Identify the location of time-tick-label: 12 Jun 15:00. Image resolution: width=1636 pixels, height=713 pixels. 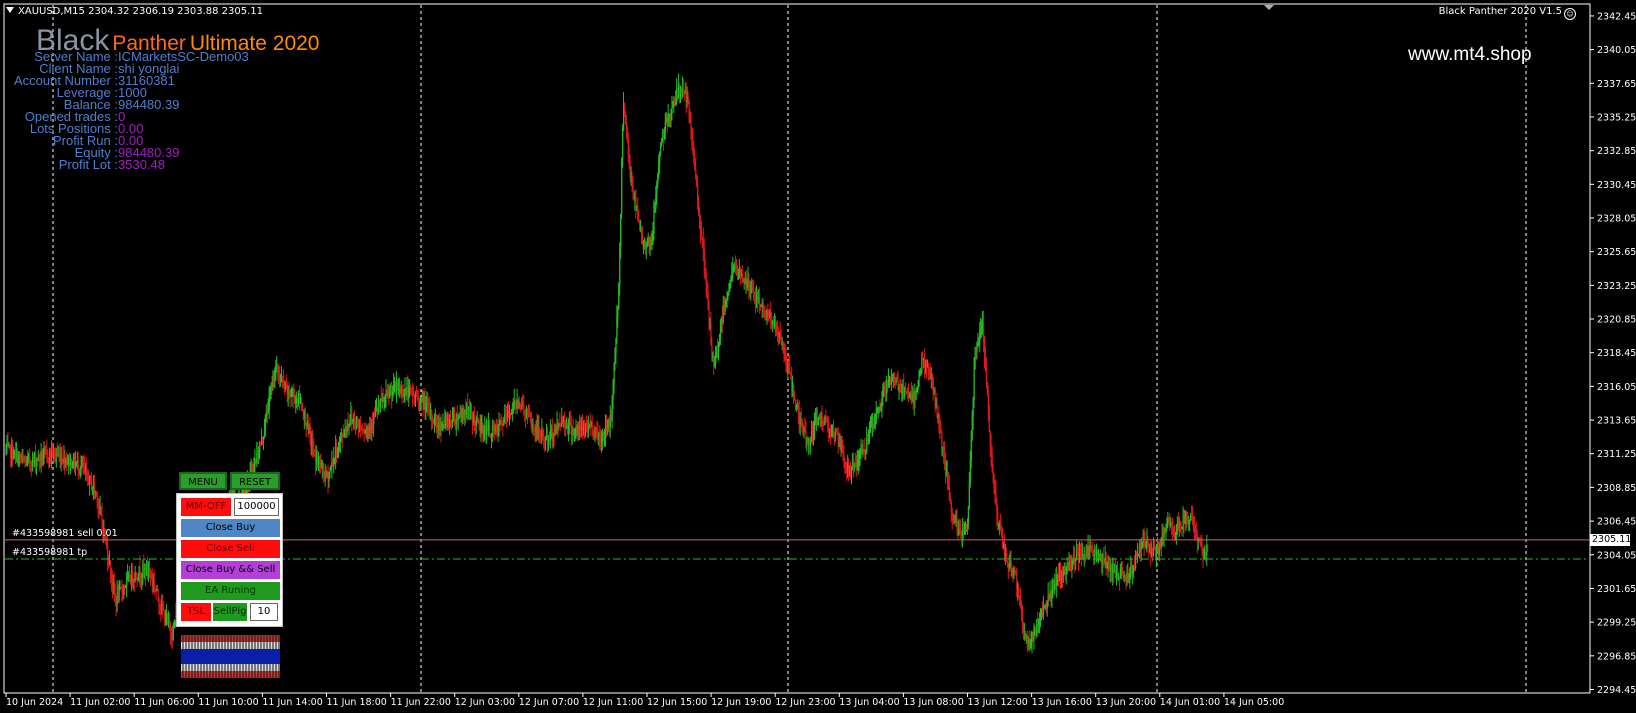
(677, 702).